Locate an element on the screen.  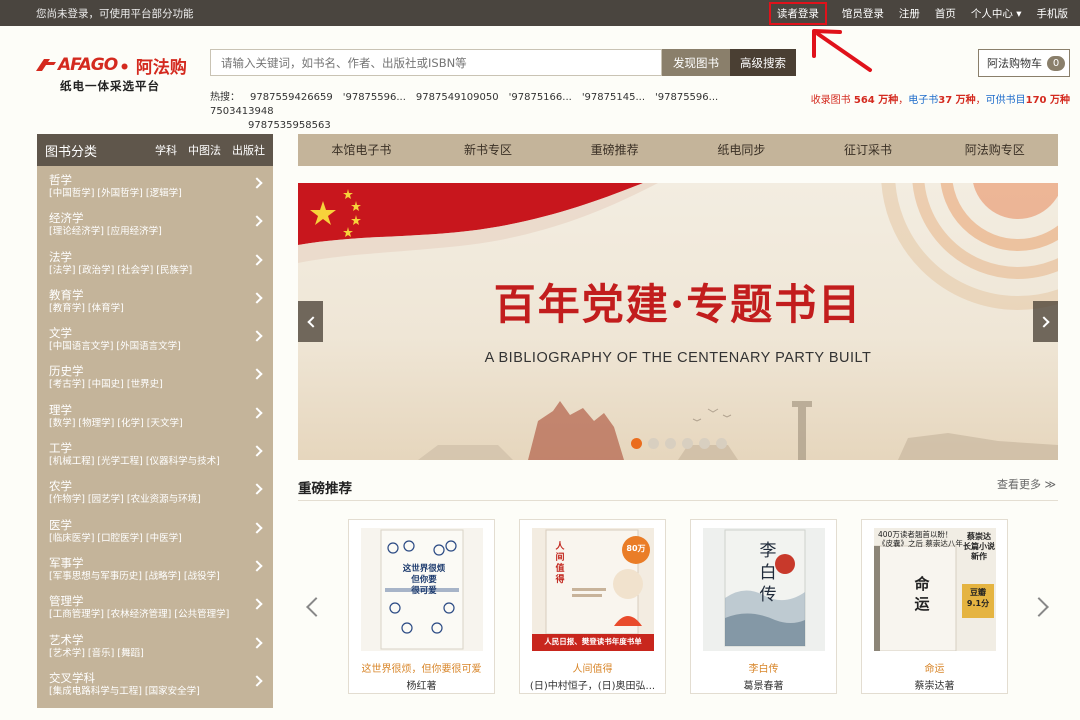
category-item: 历史学 [考古学] [中国史] [世界史] is located at coordinates (155, 380).